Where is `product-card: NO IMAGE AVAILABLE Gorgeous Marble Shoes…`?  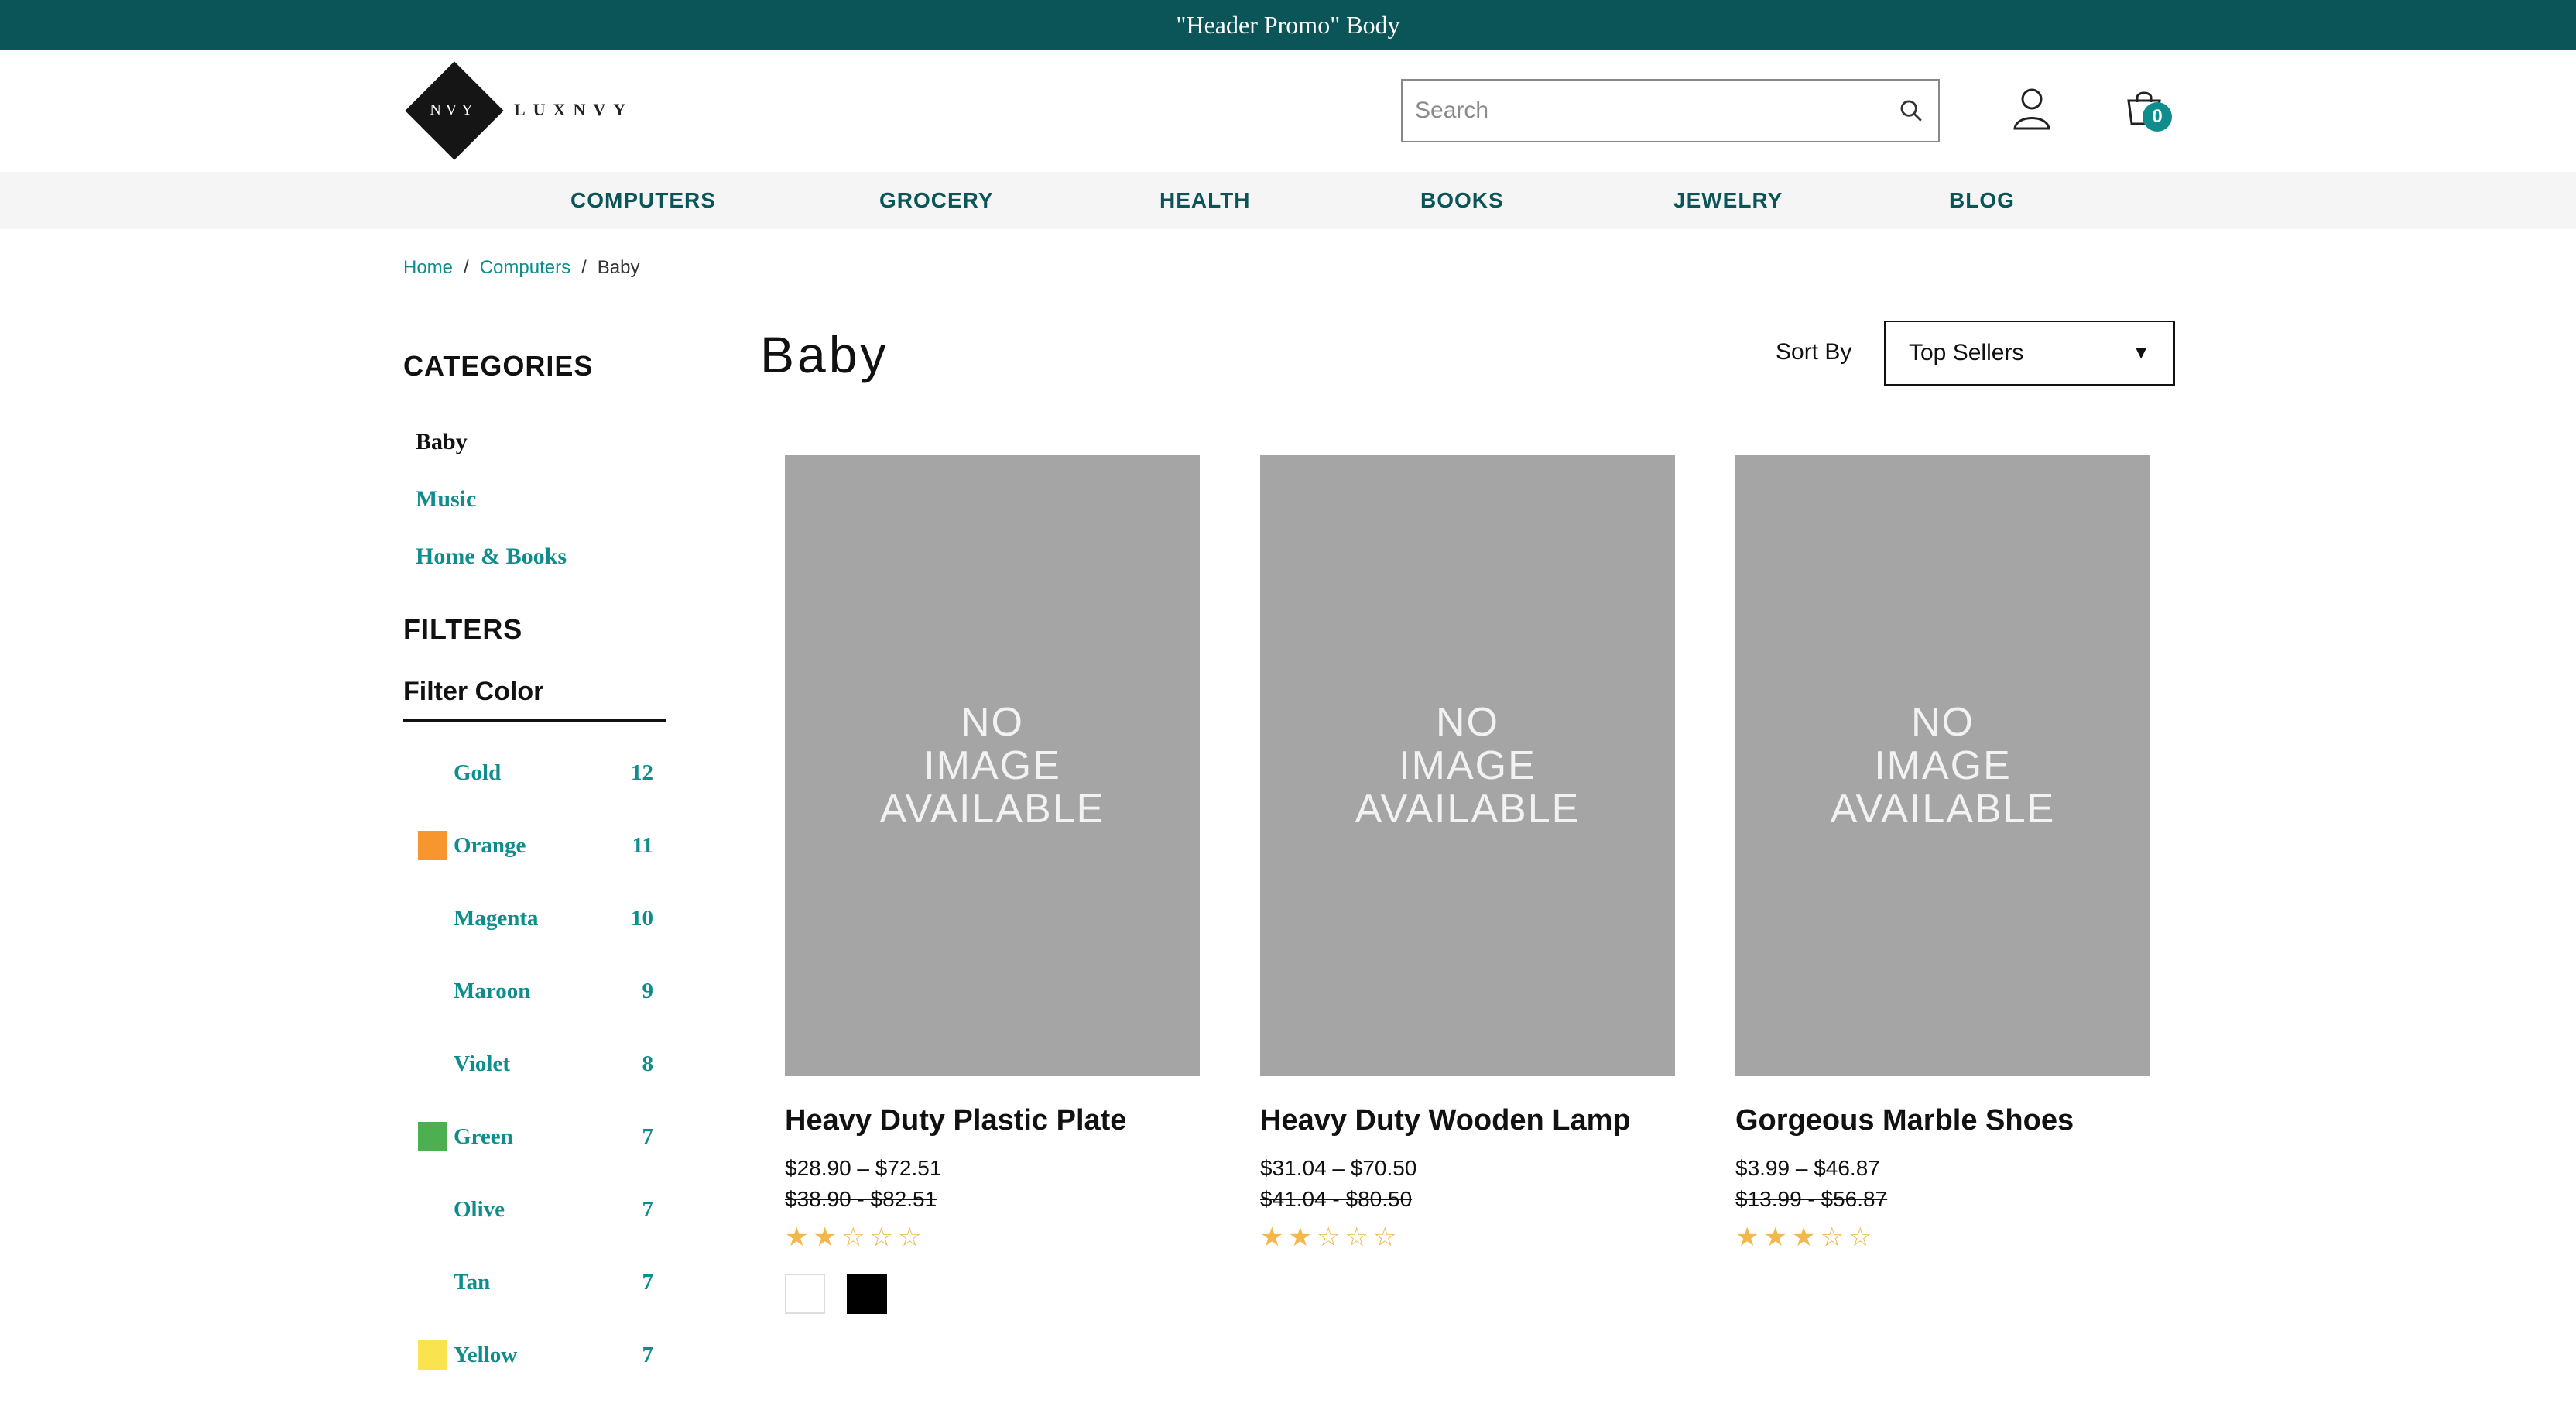 product-card: NO IMAGE AVAILABLE Gorgeous Marble Shoes… is located at coordinates (1943, 852).